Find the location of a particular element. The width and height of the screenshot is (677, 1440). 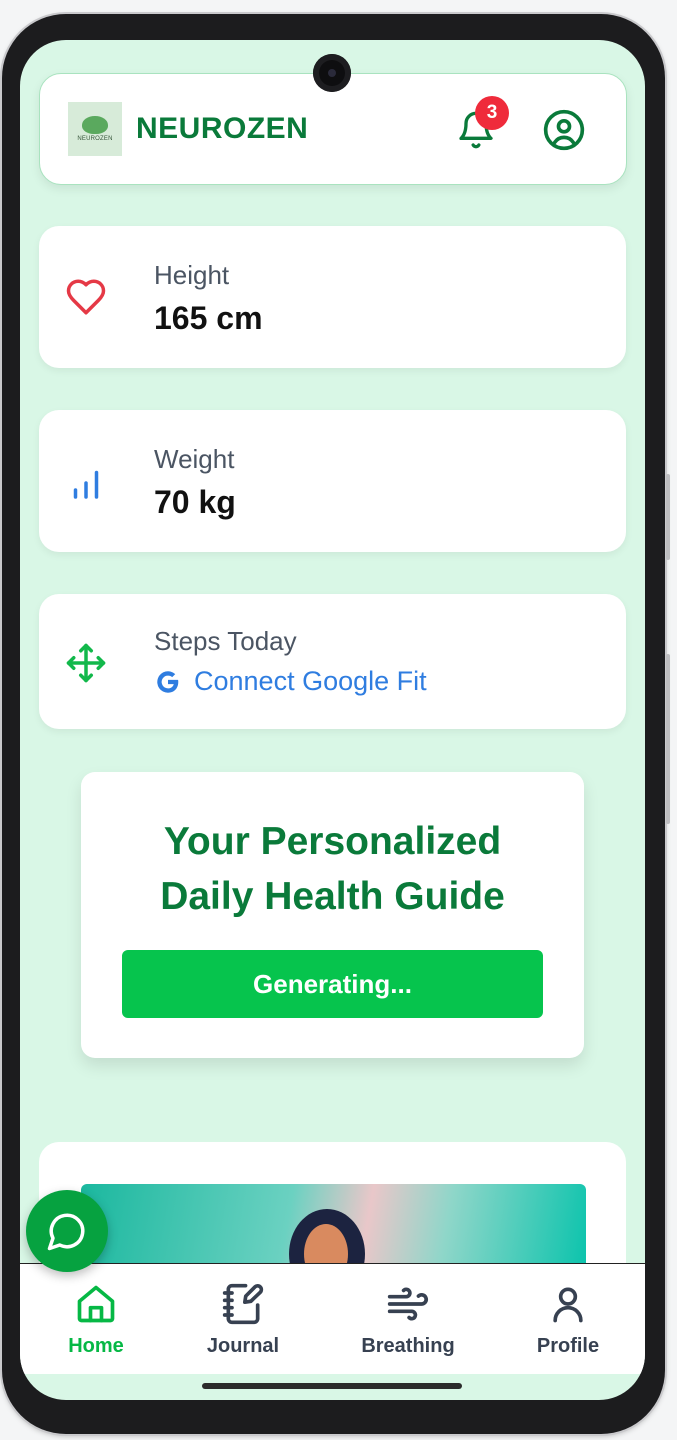

tab-profile-label: Profile is located at coordinates (568, 1346).